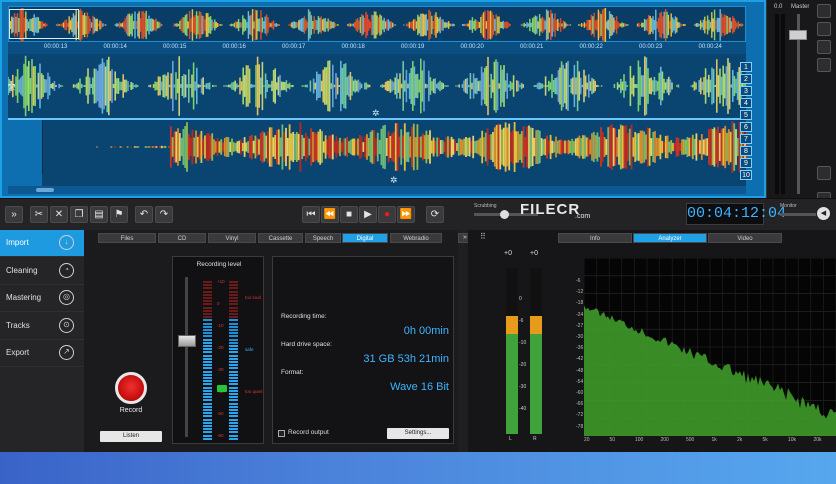 The image size is (836, 484). Describe the element at coordinates (119, 214) in the screenshot. I see `marker-icon: ⚑` at that location.